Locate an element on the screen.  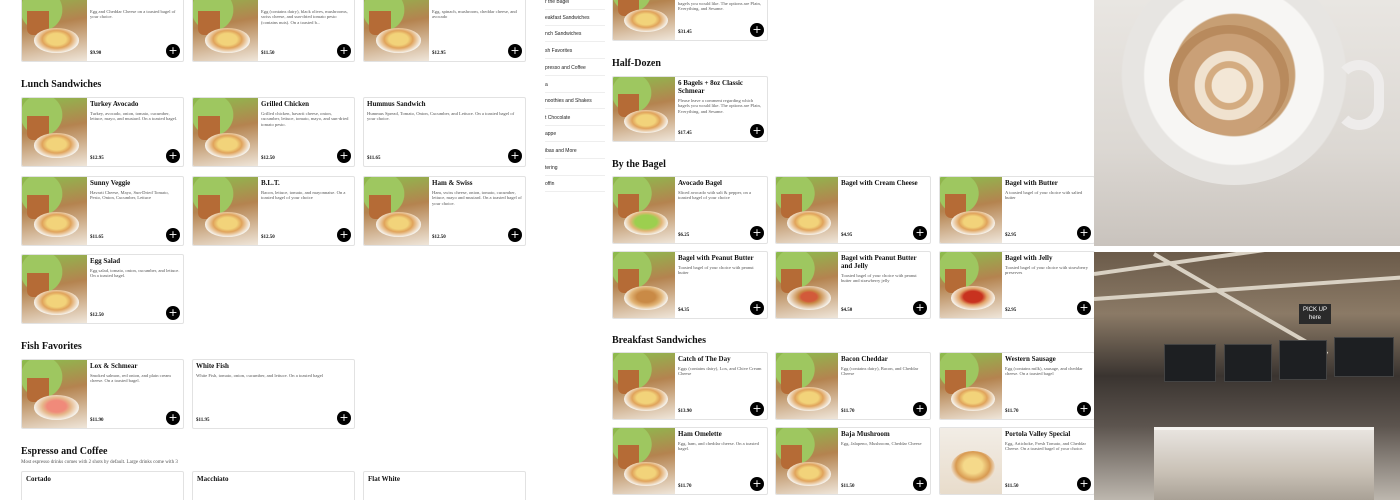
nav-item: t Chocolate is located at coordinates (575, 118).